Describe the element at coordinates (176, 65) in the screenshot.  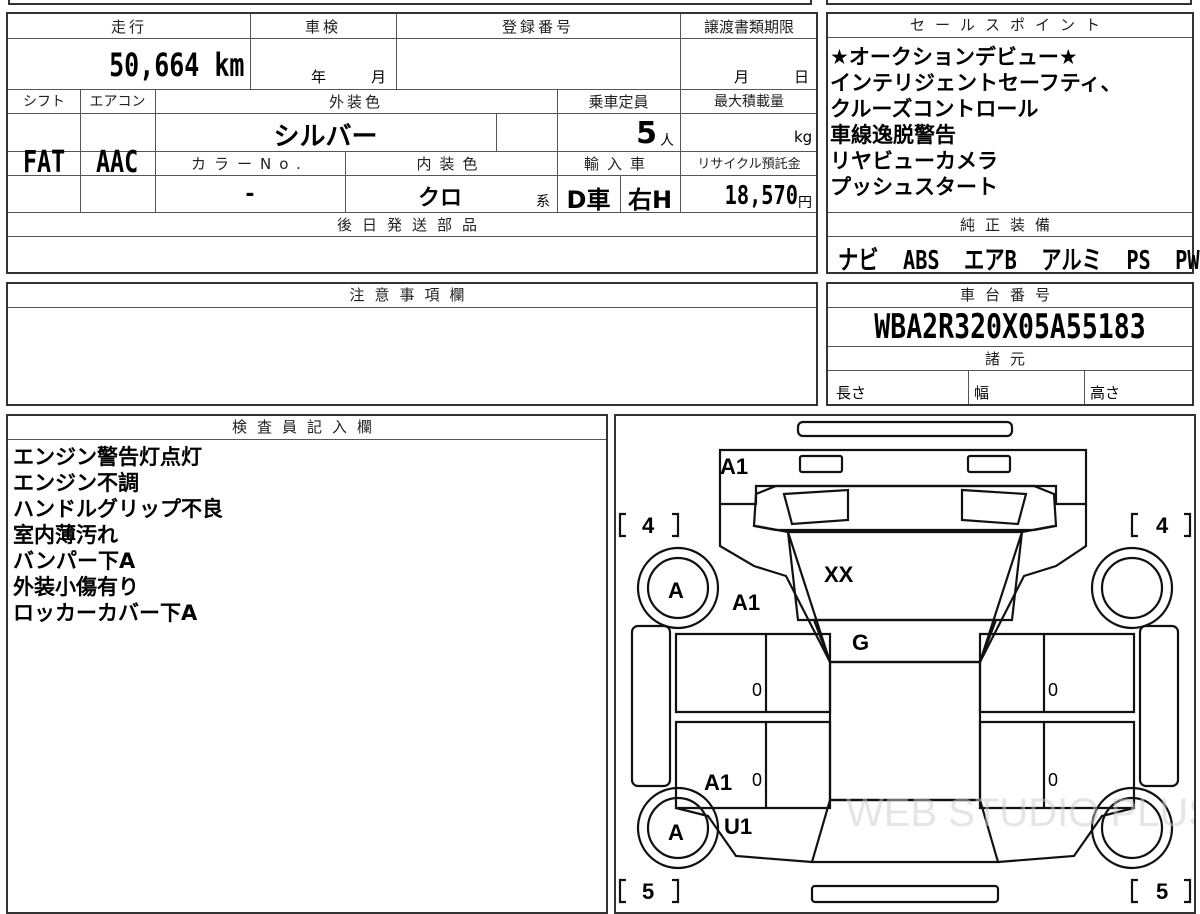
I see `mileage-value: 50,664 km` at that location.